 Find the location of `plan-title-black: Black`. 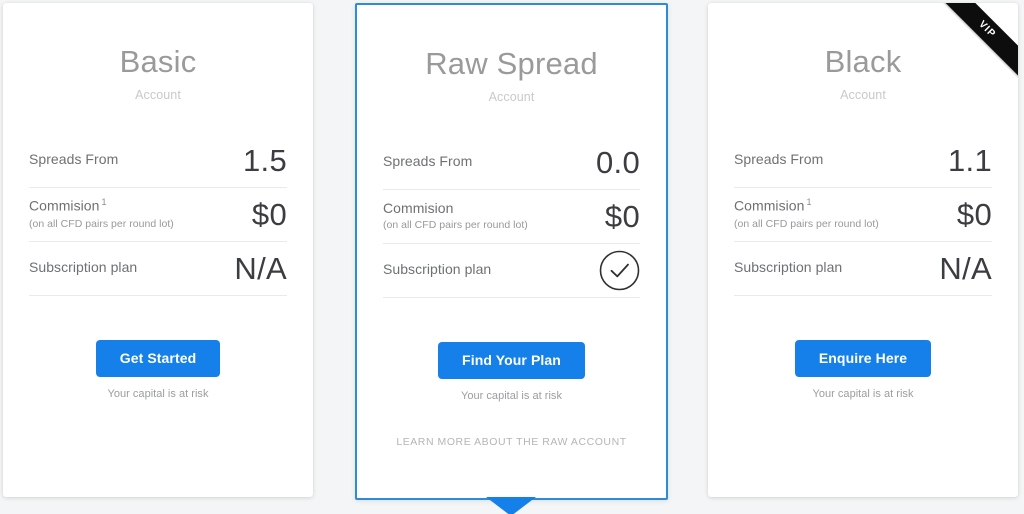

plan-title-black: Black is located at coordinates (863, 61).